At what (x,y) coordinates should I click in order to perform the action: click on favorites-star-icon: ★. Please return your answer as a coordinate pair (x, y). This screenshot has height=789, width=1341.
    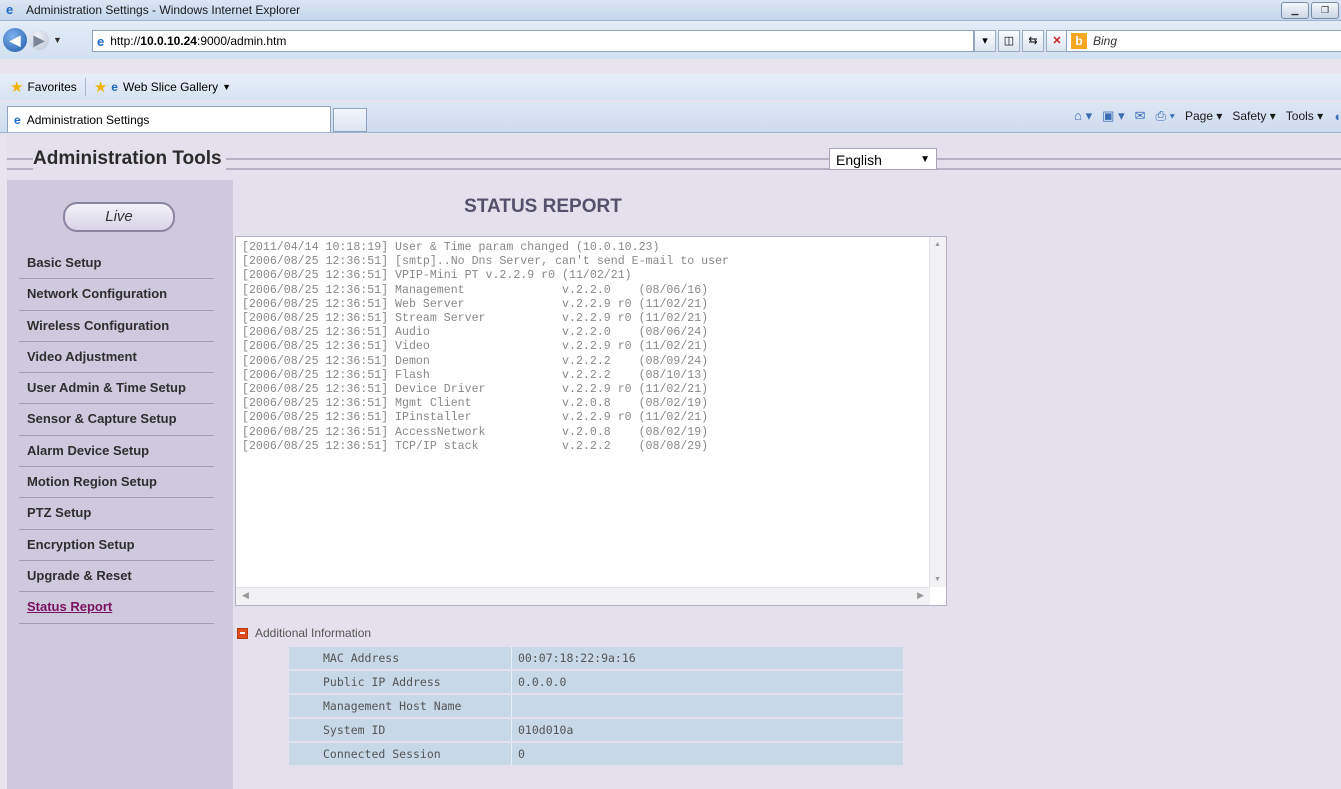
    Looking at the image, I should click on (17, 87).